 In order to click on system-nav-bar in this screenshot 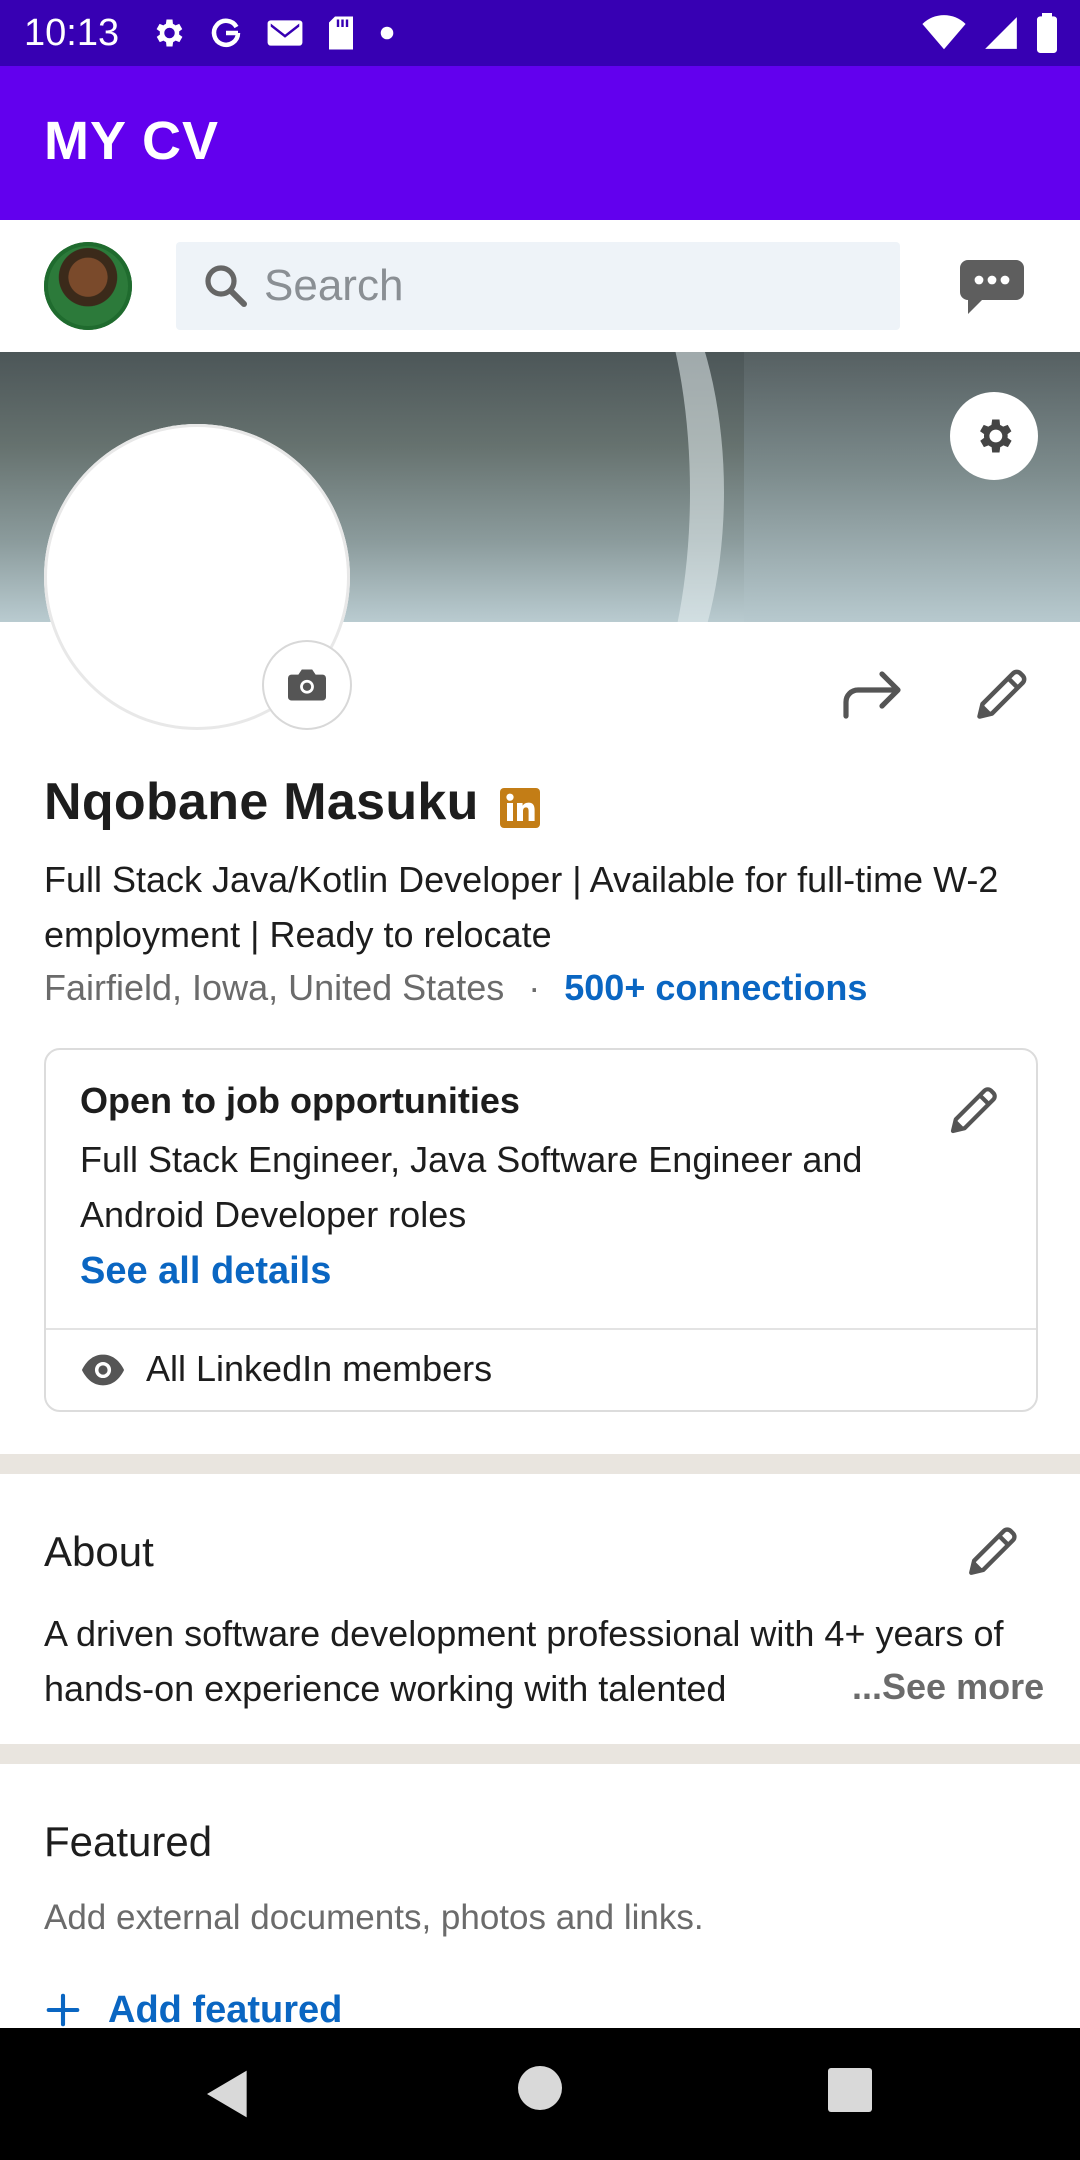, I will do `click(540, 2094)`.